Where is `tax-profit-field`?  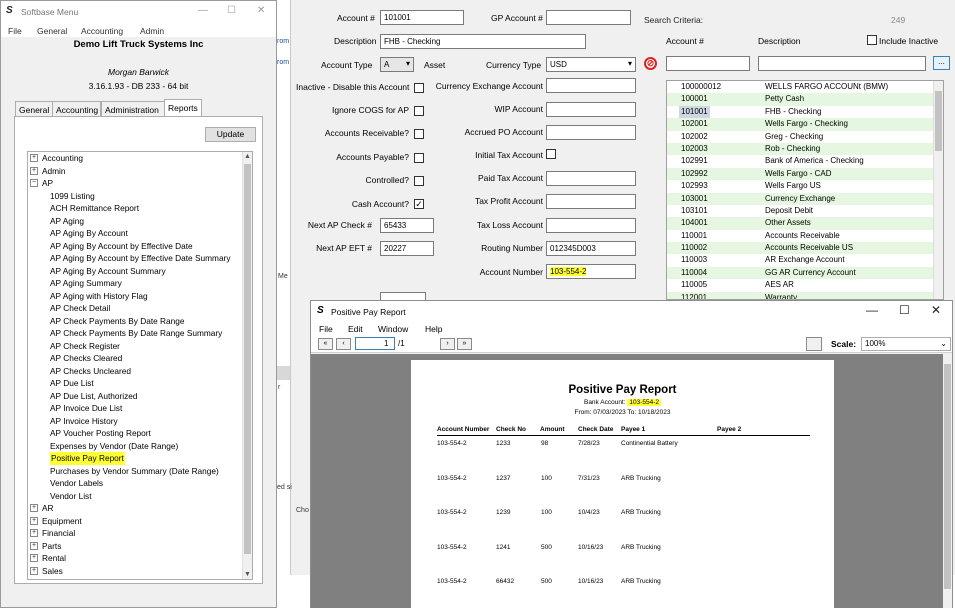
tax-profit-field is located at coordinates (591, 201).